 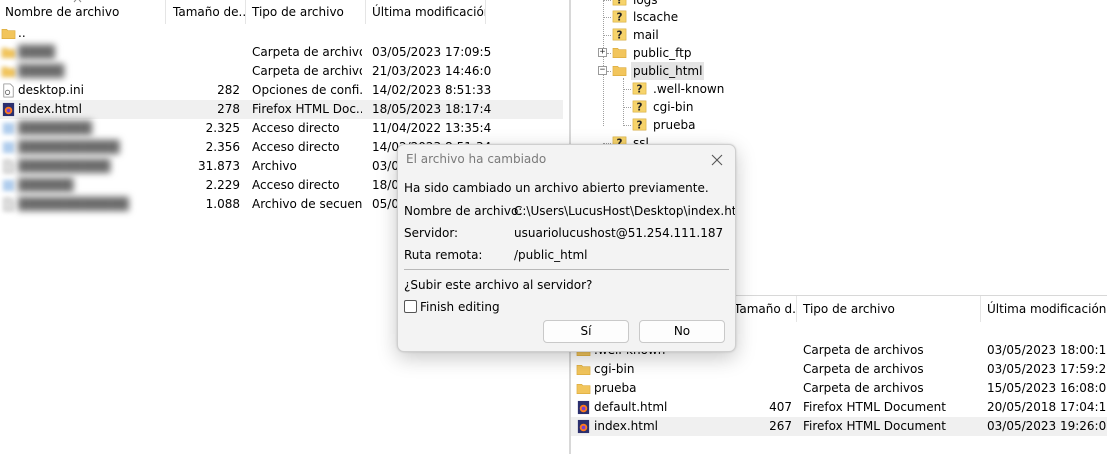 I want to click on column-header-name: Nombre de archivo, so click(x=82, y=12).